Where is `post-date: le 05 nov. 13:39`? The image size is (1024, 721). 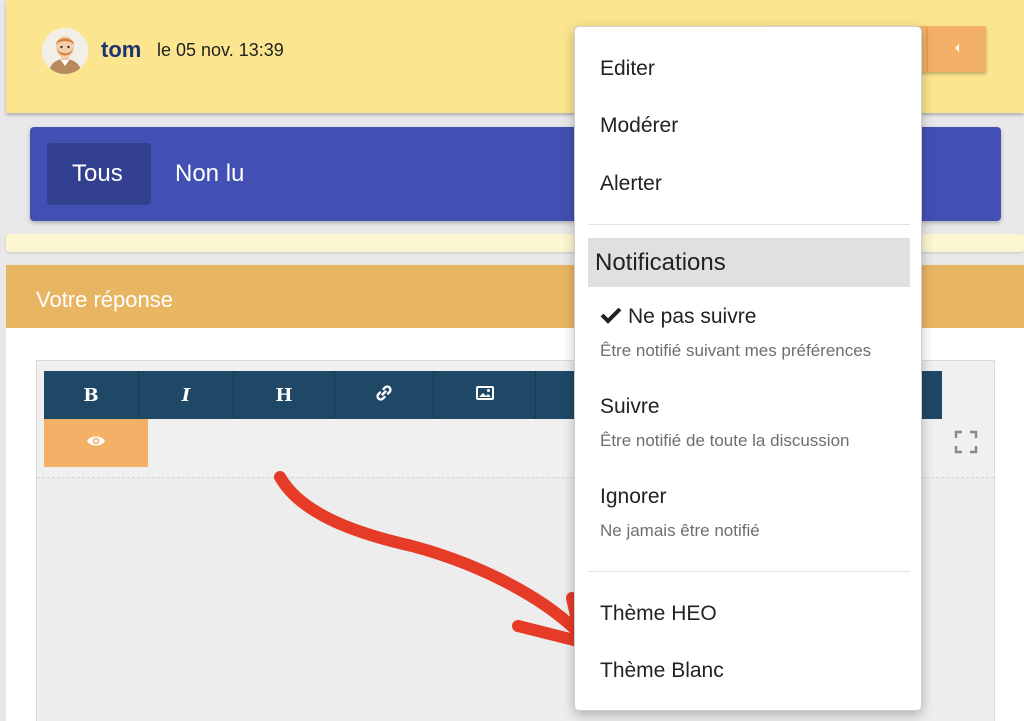 post-date: le 05 nov. 13:39 is located at coordinates (220, 50).